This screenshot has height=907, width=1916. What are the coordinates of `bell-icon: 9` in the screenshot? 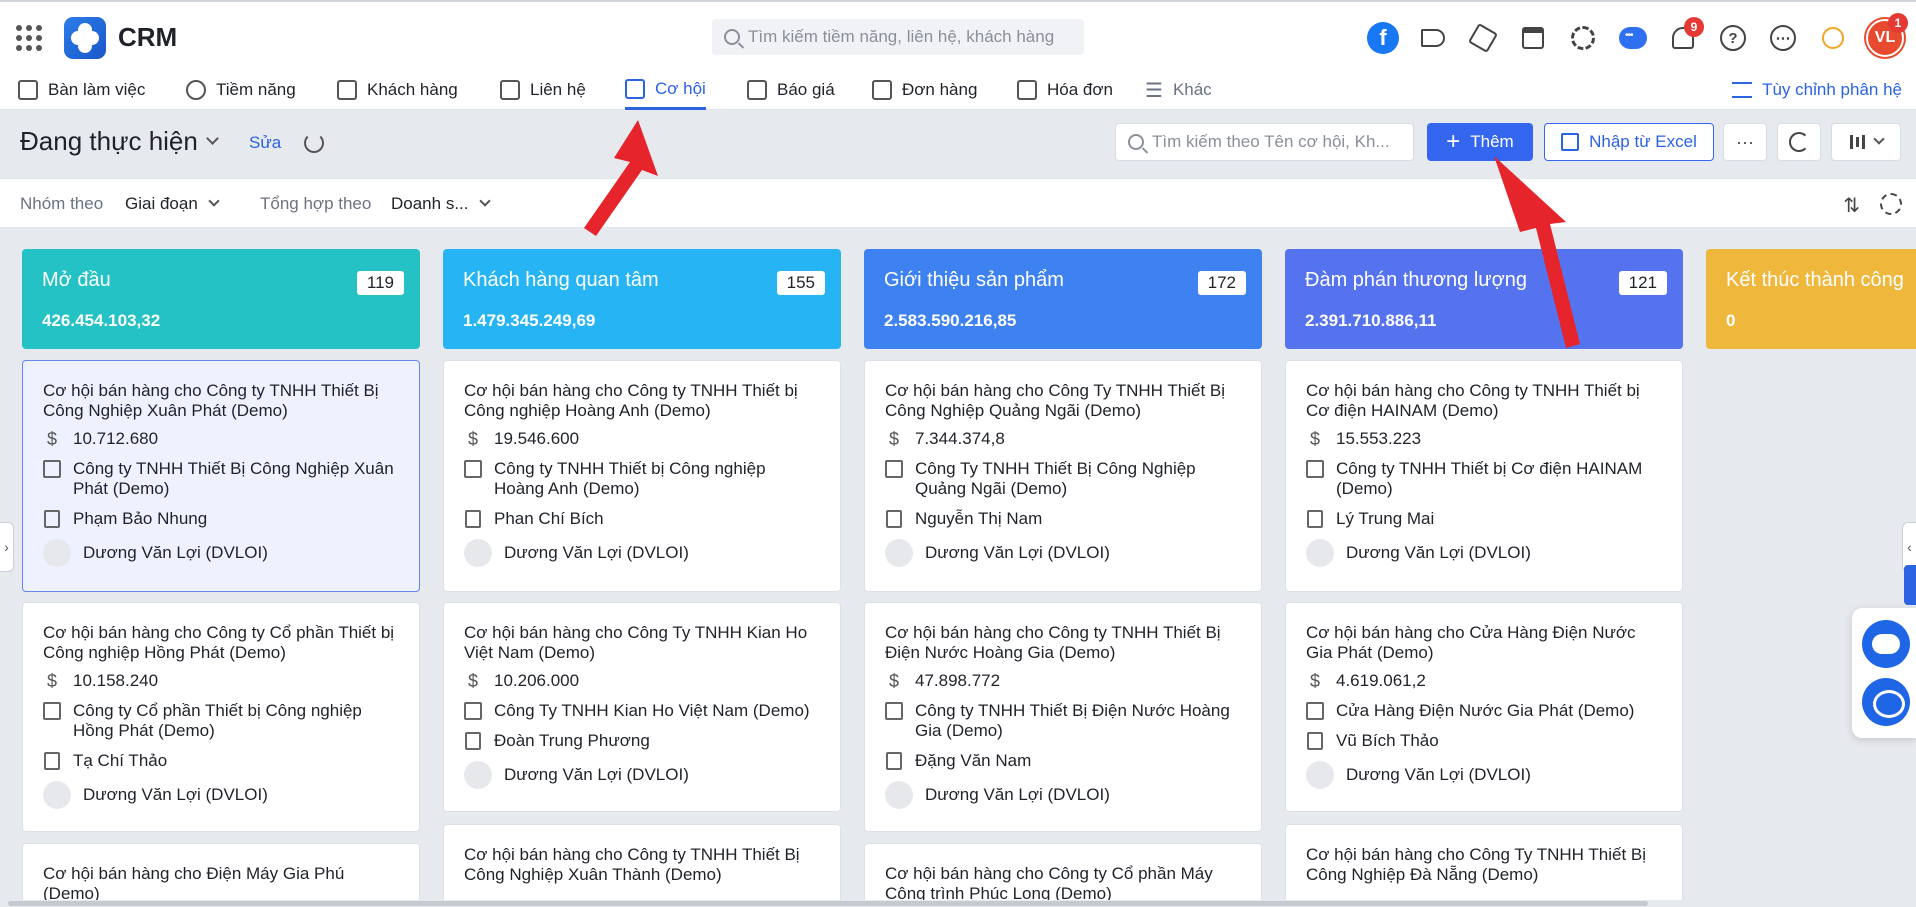 It's located at (1685, 36).